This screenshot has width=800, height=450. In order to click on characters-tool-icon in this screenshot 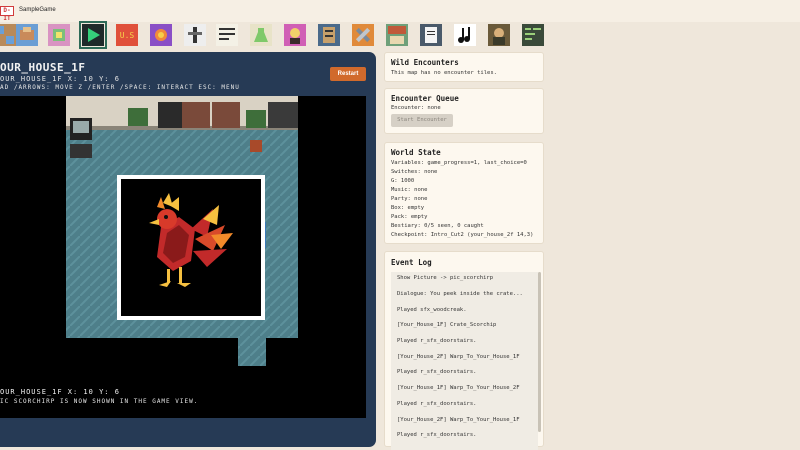, I will do `click(295, 35)`.